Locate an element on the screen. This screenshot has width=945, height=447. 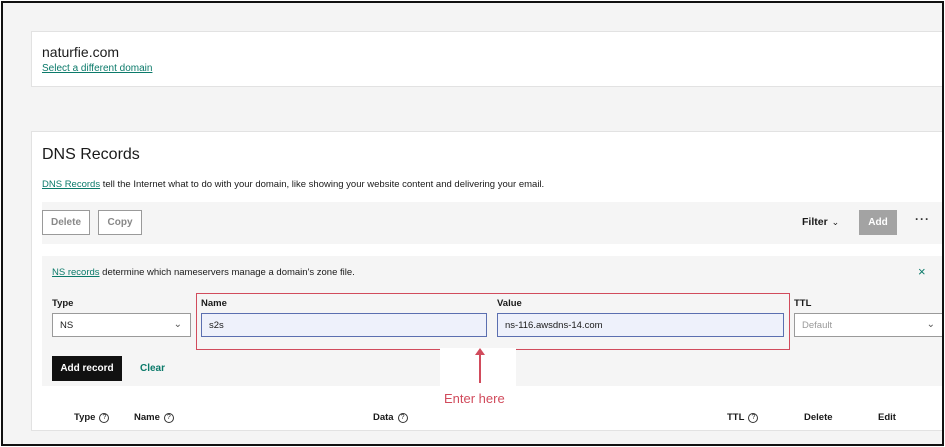
filter-dropdown: Filter ⌄ is located at coordinates (820, 222).